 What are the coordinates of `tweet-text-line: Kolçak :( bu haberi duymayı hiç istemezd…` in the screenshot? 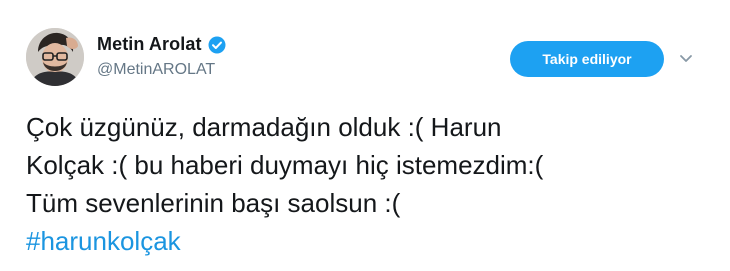 It's located at (285, 165).